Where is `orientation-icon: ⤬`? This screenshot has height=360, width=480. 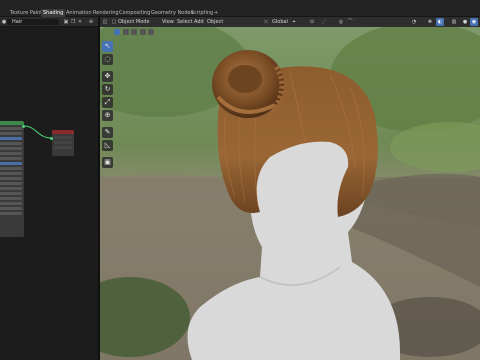
orientation-icon: ⤬ is located at coordinates (265, 22).